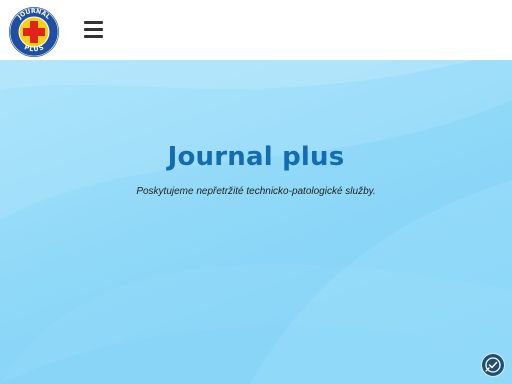  I want to click on page-title: Journal plus, so click(256, 157).